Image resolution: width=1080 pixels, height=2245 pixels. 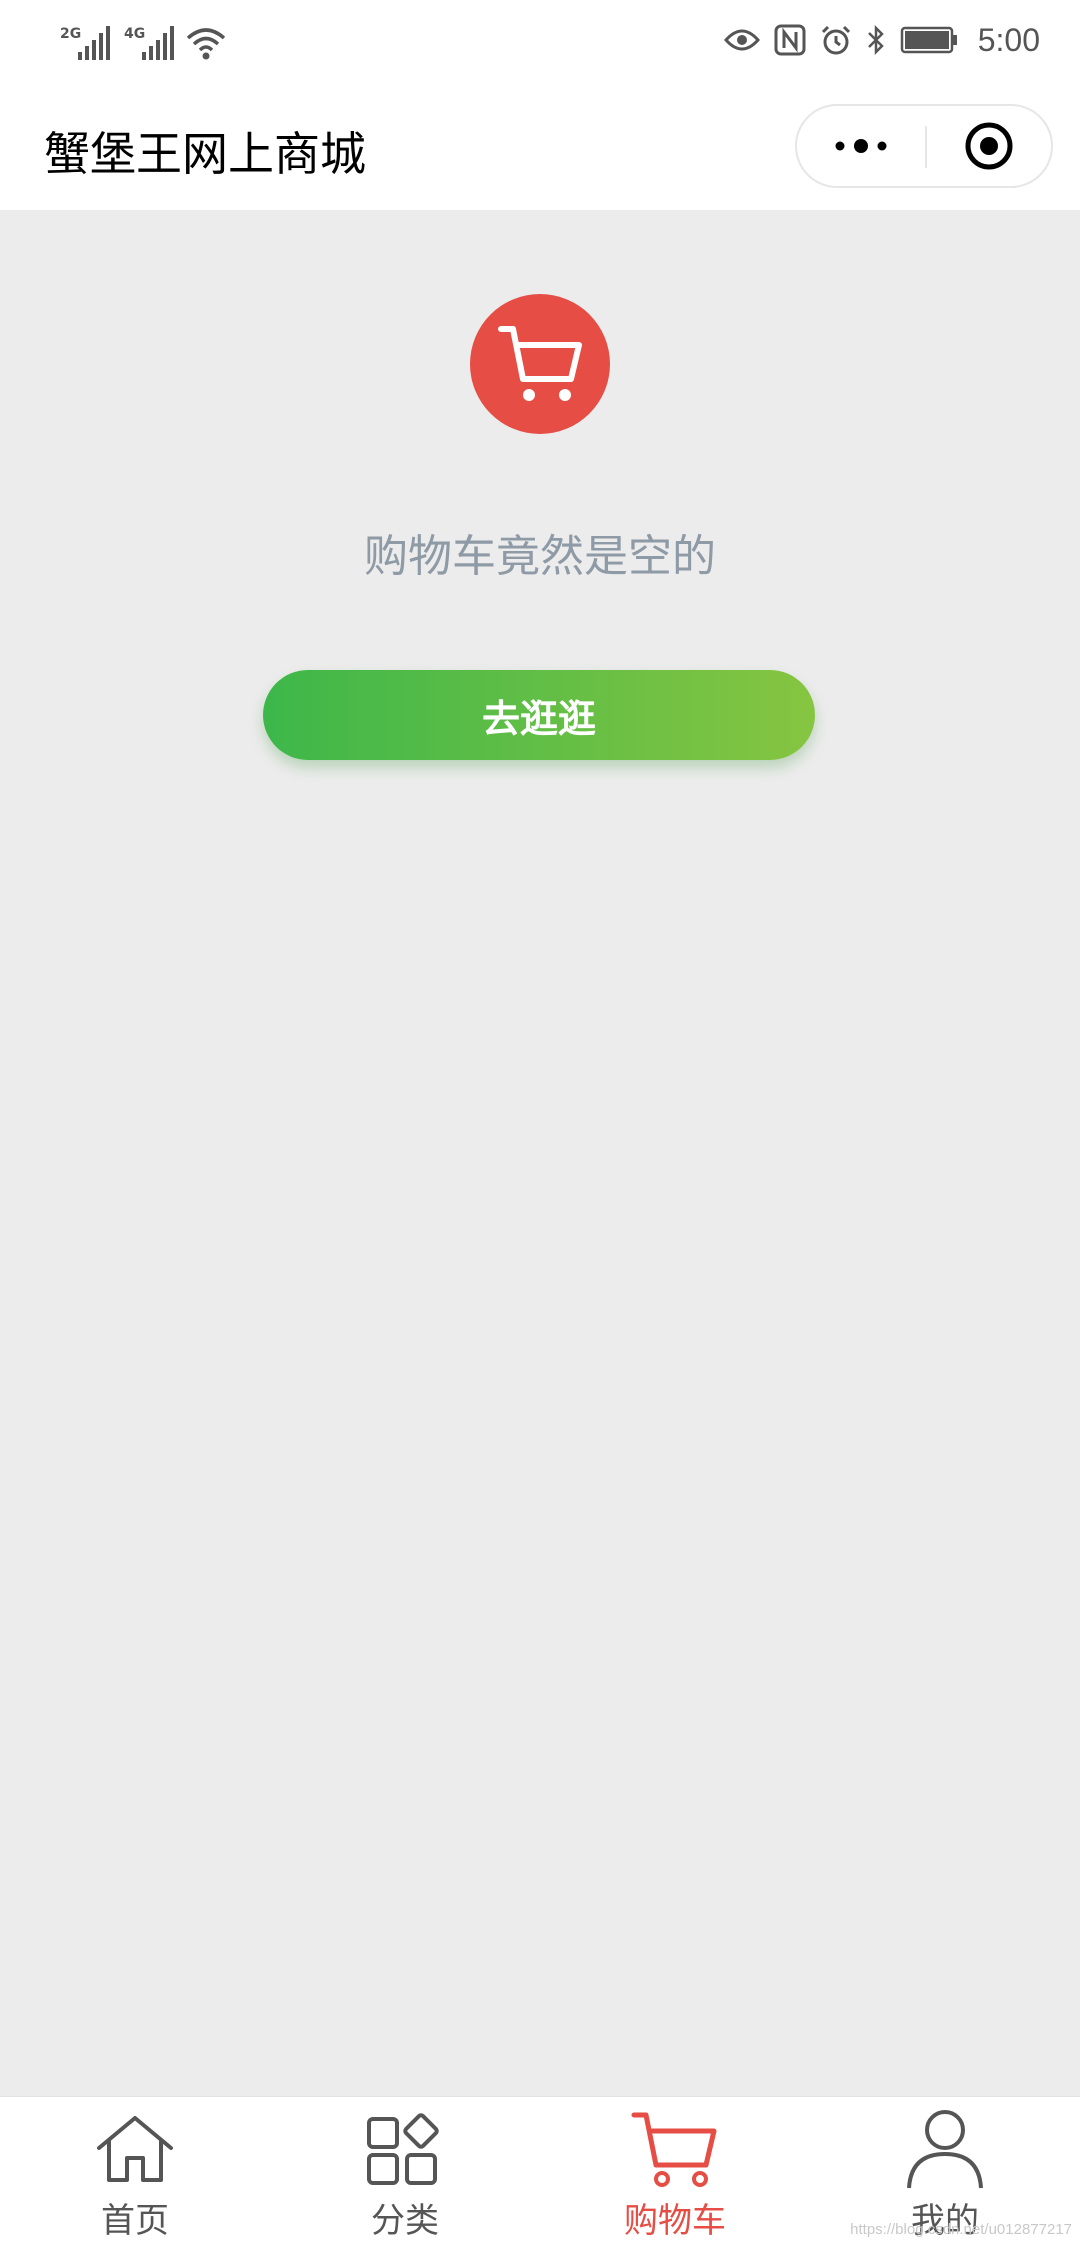 What do you see at coordinates (675, 2221) in the screenshot?
I see `tab-cart-label: 购物车` at bounding box center [675, 2221].